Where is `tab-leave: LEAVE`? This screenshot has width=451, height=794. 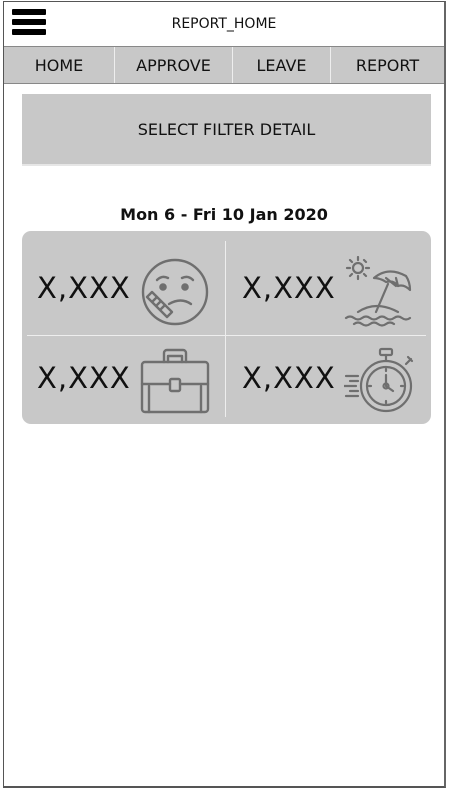 tab-leave: LEAVE is located at coordinates (281, 65).